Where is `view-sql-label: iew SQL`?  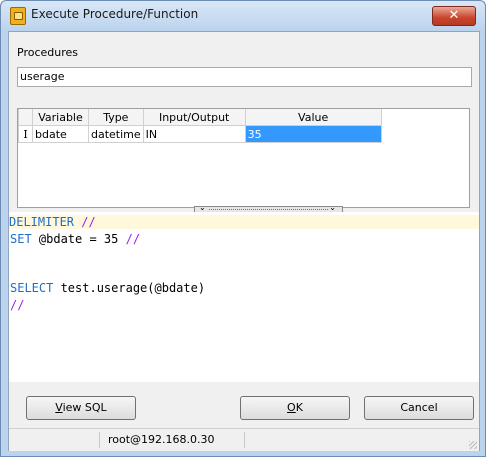
view-sql-label: iew SQL is located at coordinates (84, 407).